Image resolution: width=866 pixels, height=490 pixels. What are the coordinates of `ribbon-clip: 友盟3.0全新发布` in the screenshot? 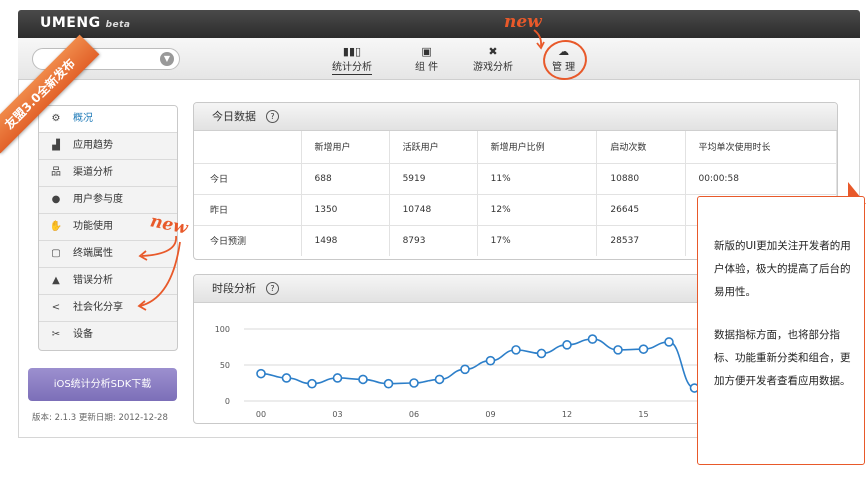 It's located at (60, 100).